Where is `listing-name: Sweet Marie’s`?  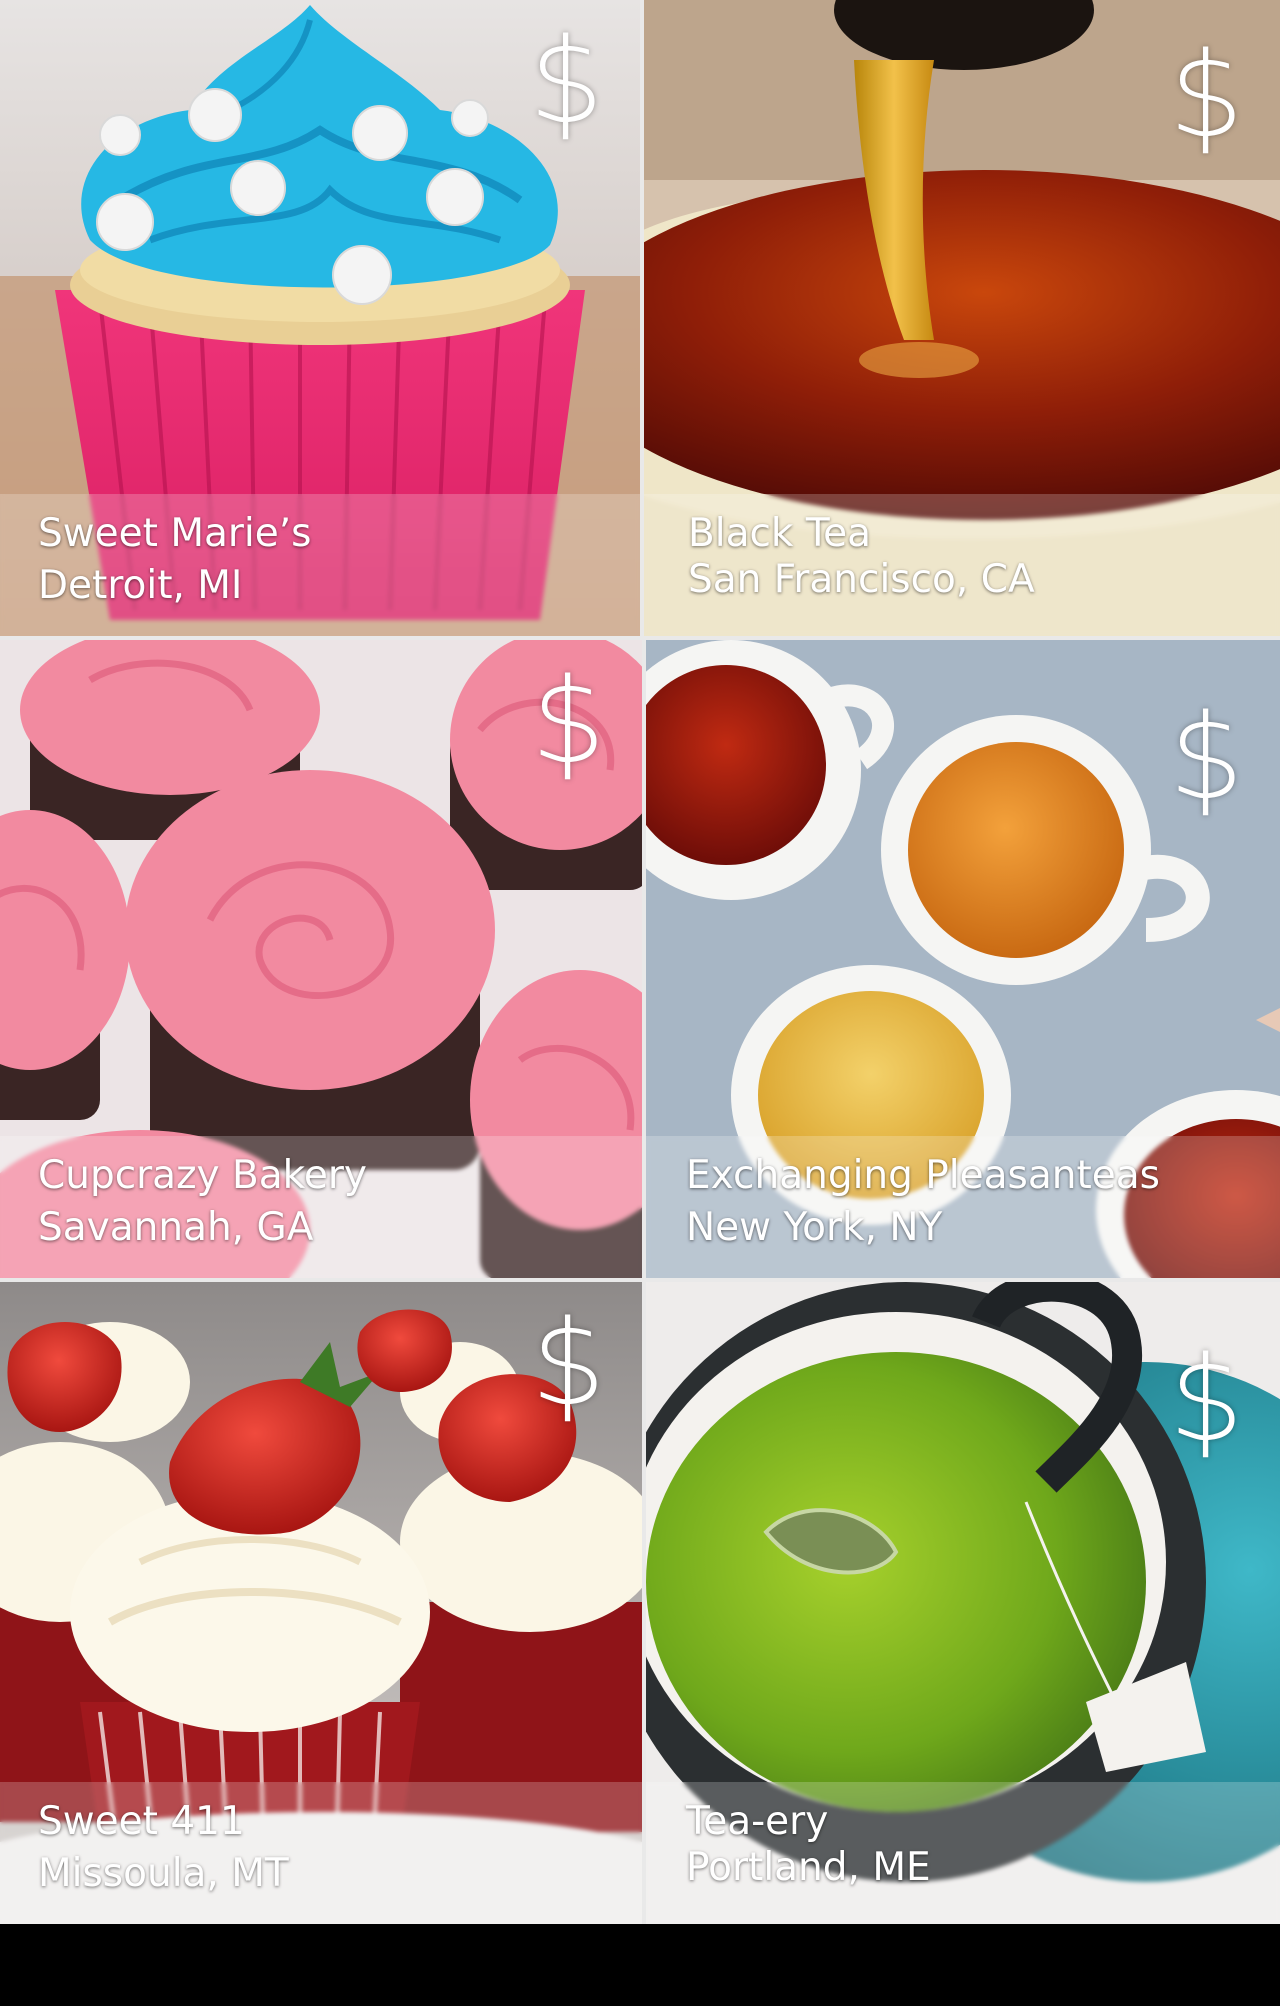
listing-name: Sweet Marie’s is located at coordinates (175, 533).